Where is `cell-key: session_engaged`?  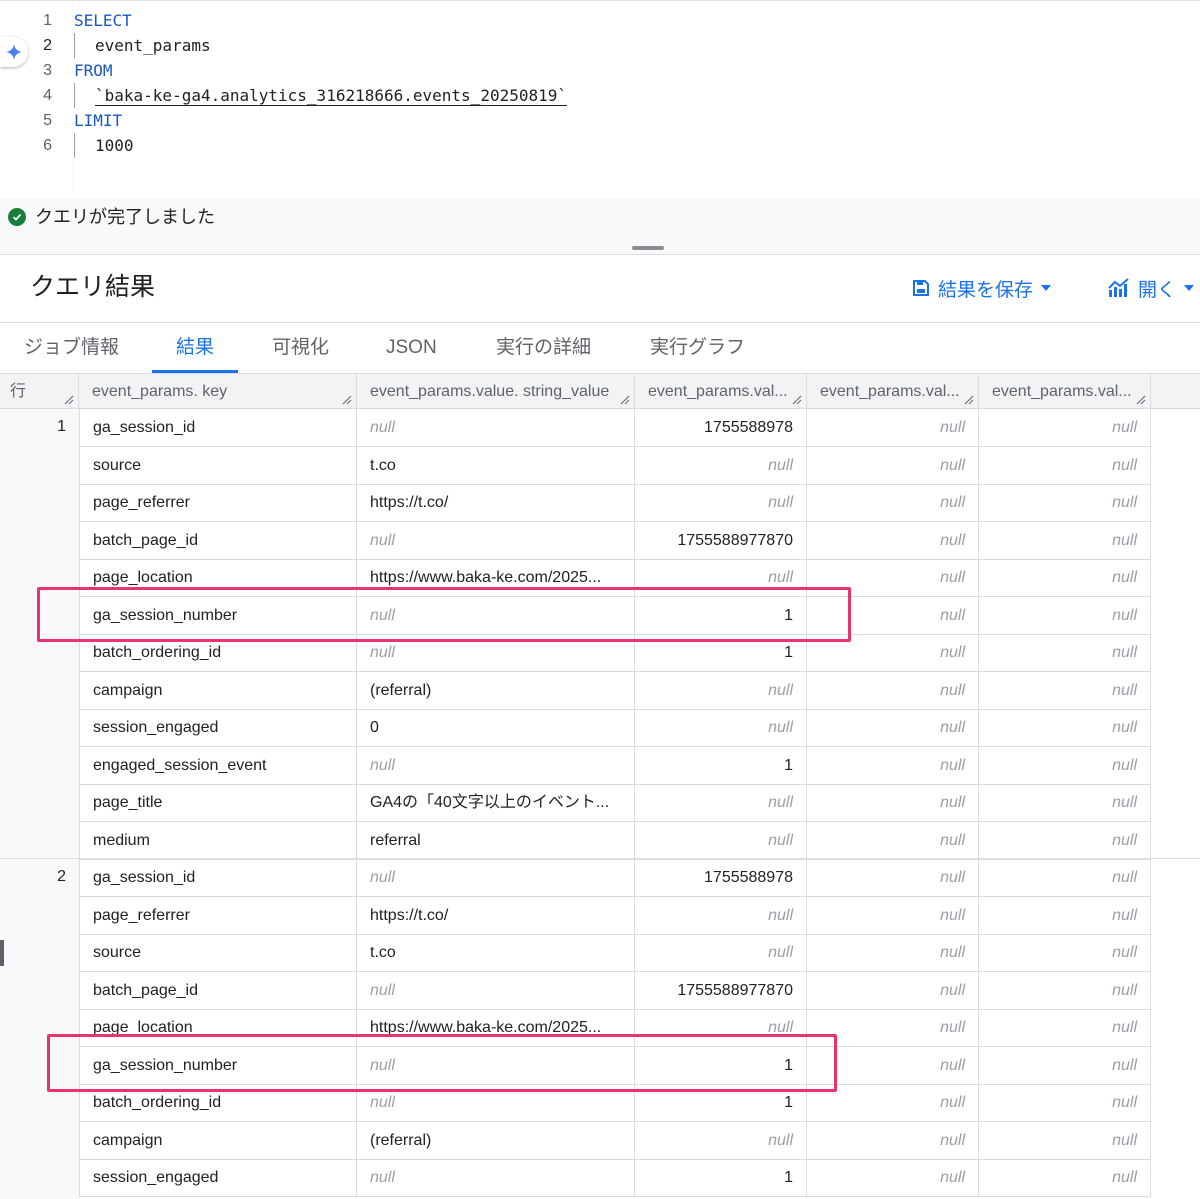 cell-key: session_engaged is located at coordinates (218, 727).